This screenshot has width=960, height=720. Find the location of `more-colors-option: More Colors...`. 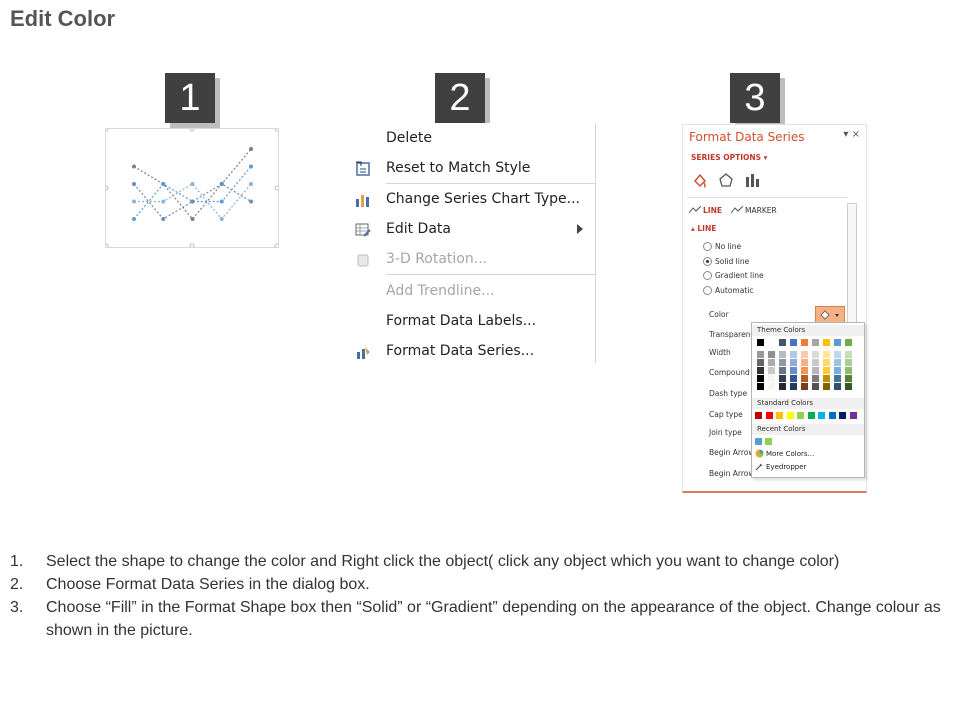

more-colors-option: More Colors... is located at coordinates (790, 454).